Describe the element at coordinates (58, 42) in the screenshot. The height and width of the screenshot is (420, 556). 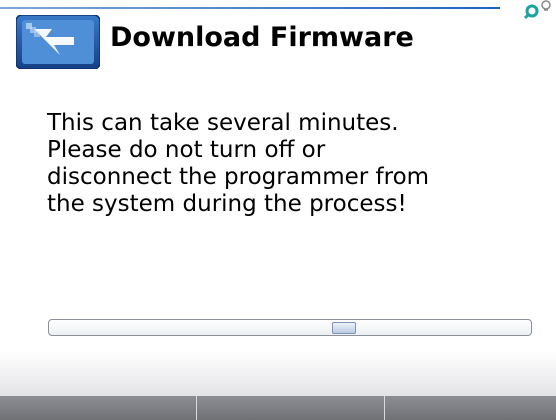
I see `download-arrow-icon` at that location.